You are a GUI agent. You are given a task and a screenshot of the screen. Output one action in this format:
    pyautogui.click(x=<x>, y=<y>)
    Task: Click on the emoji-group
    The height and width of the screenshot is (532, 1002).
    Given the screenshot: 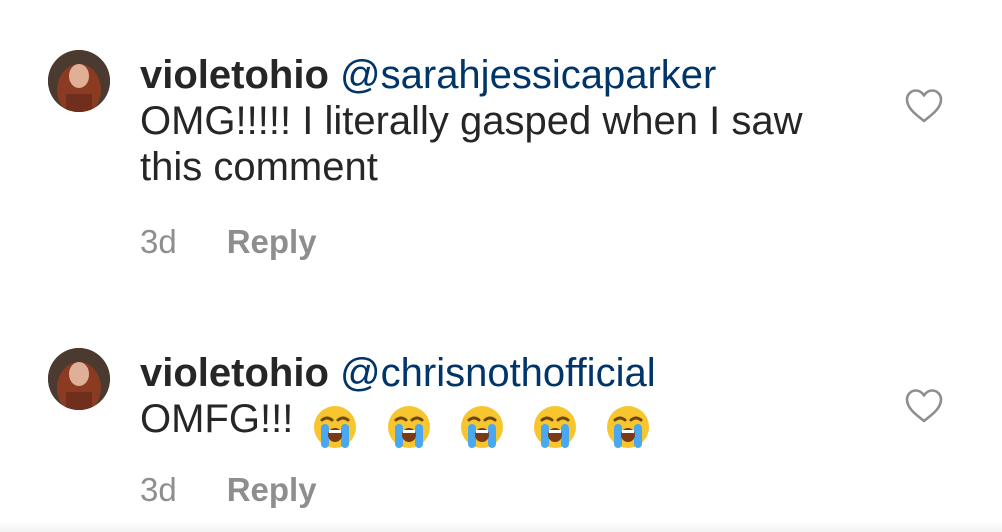 What is the action you would take?
    pyautogui.click(x=489, y=426)
    